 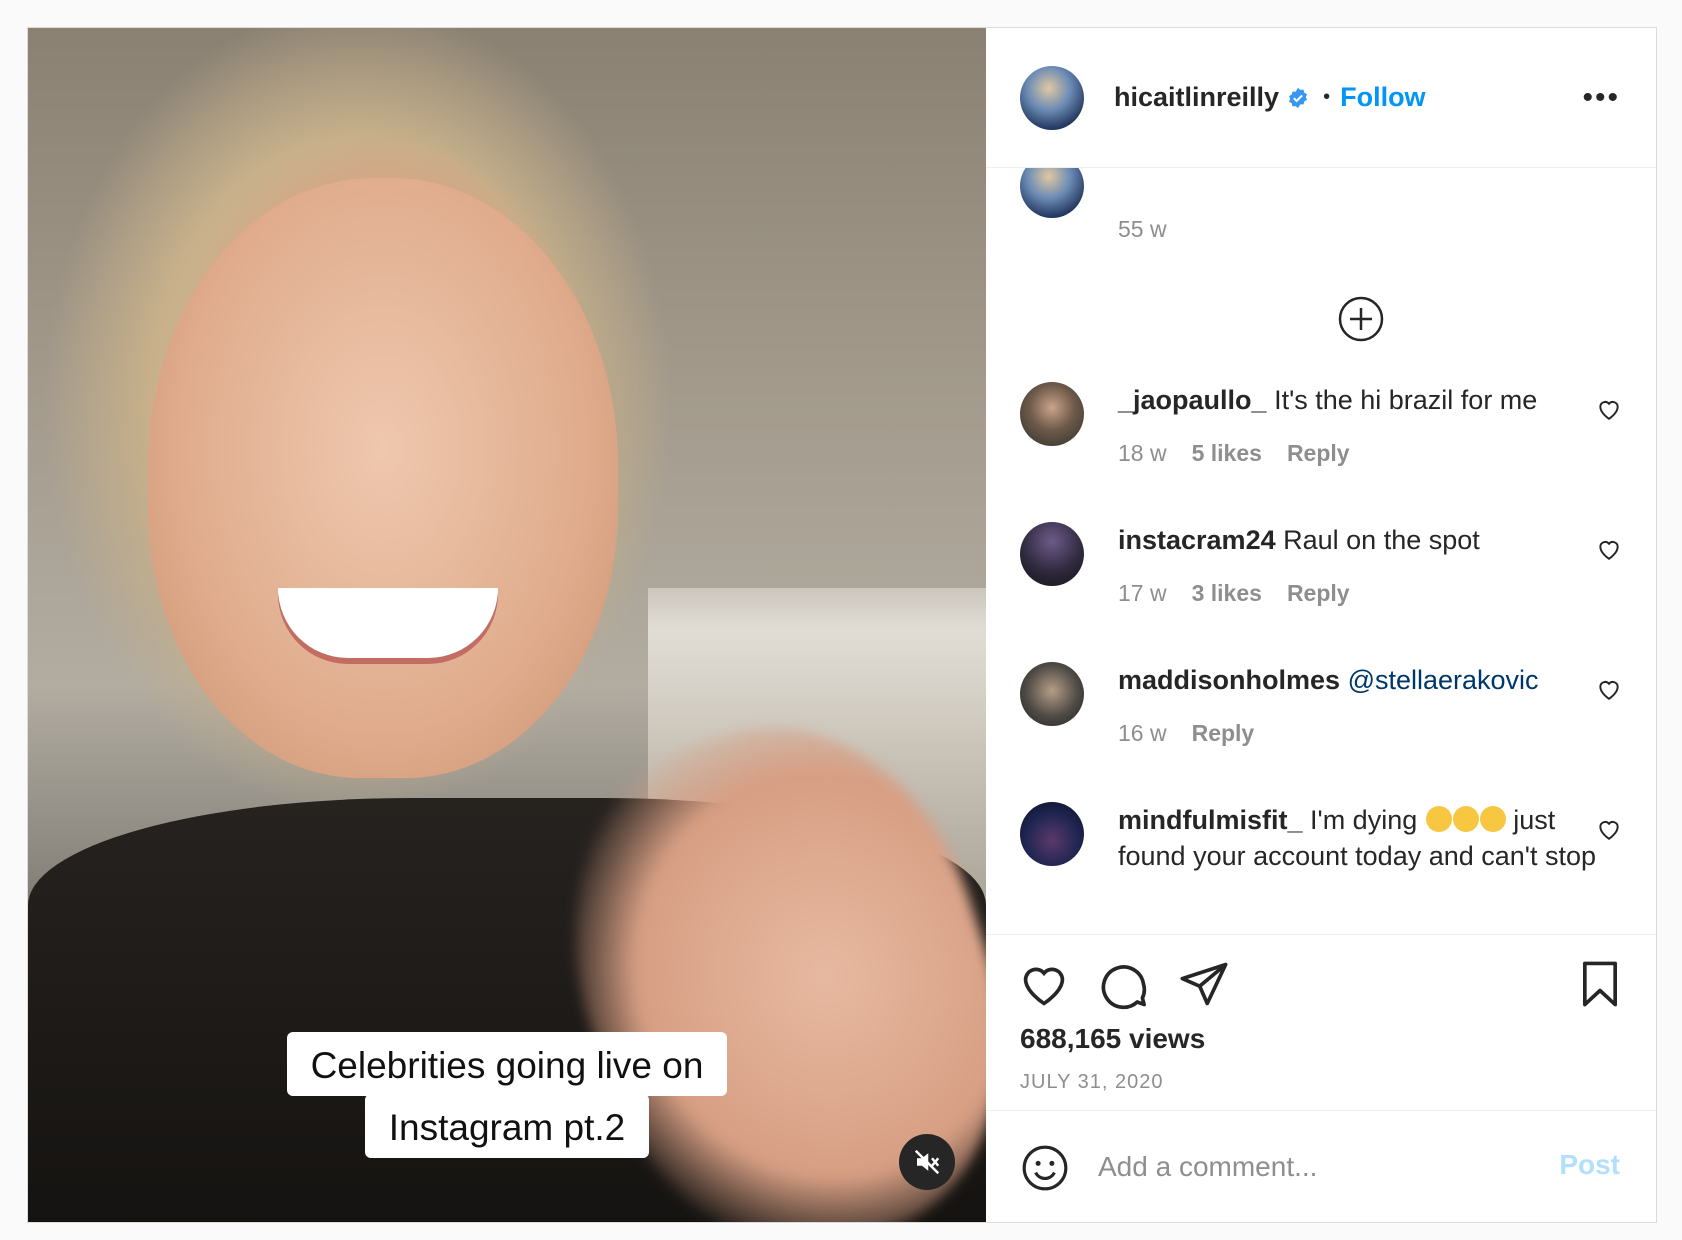 I want to click on verified-badge-icon, so click(x=1298, y=97).